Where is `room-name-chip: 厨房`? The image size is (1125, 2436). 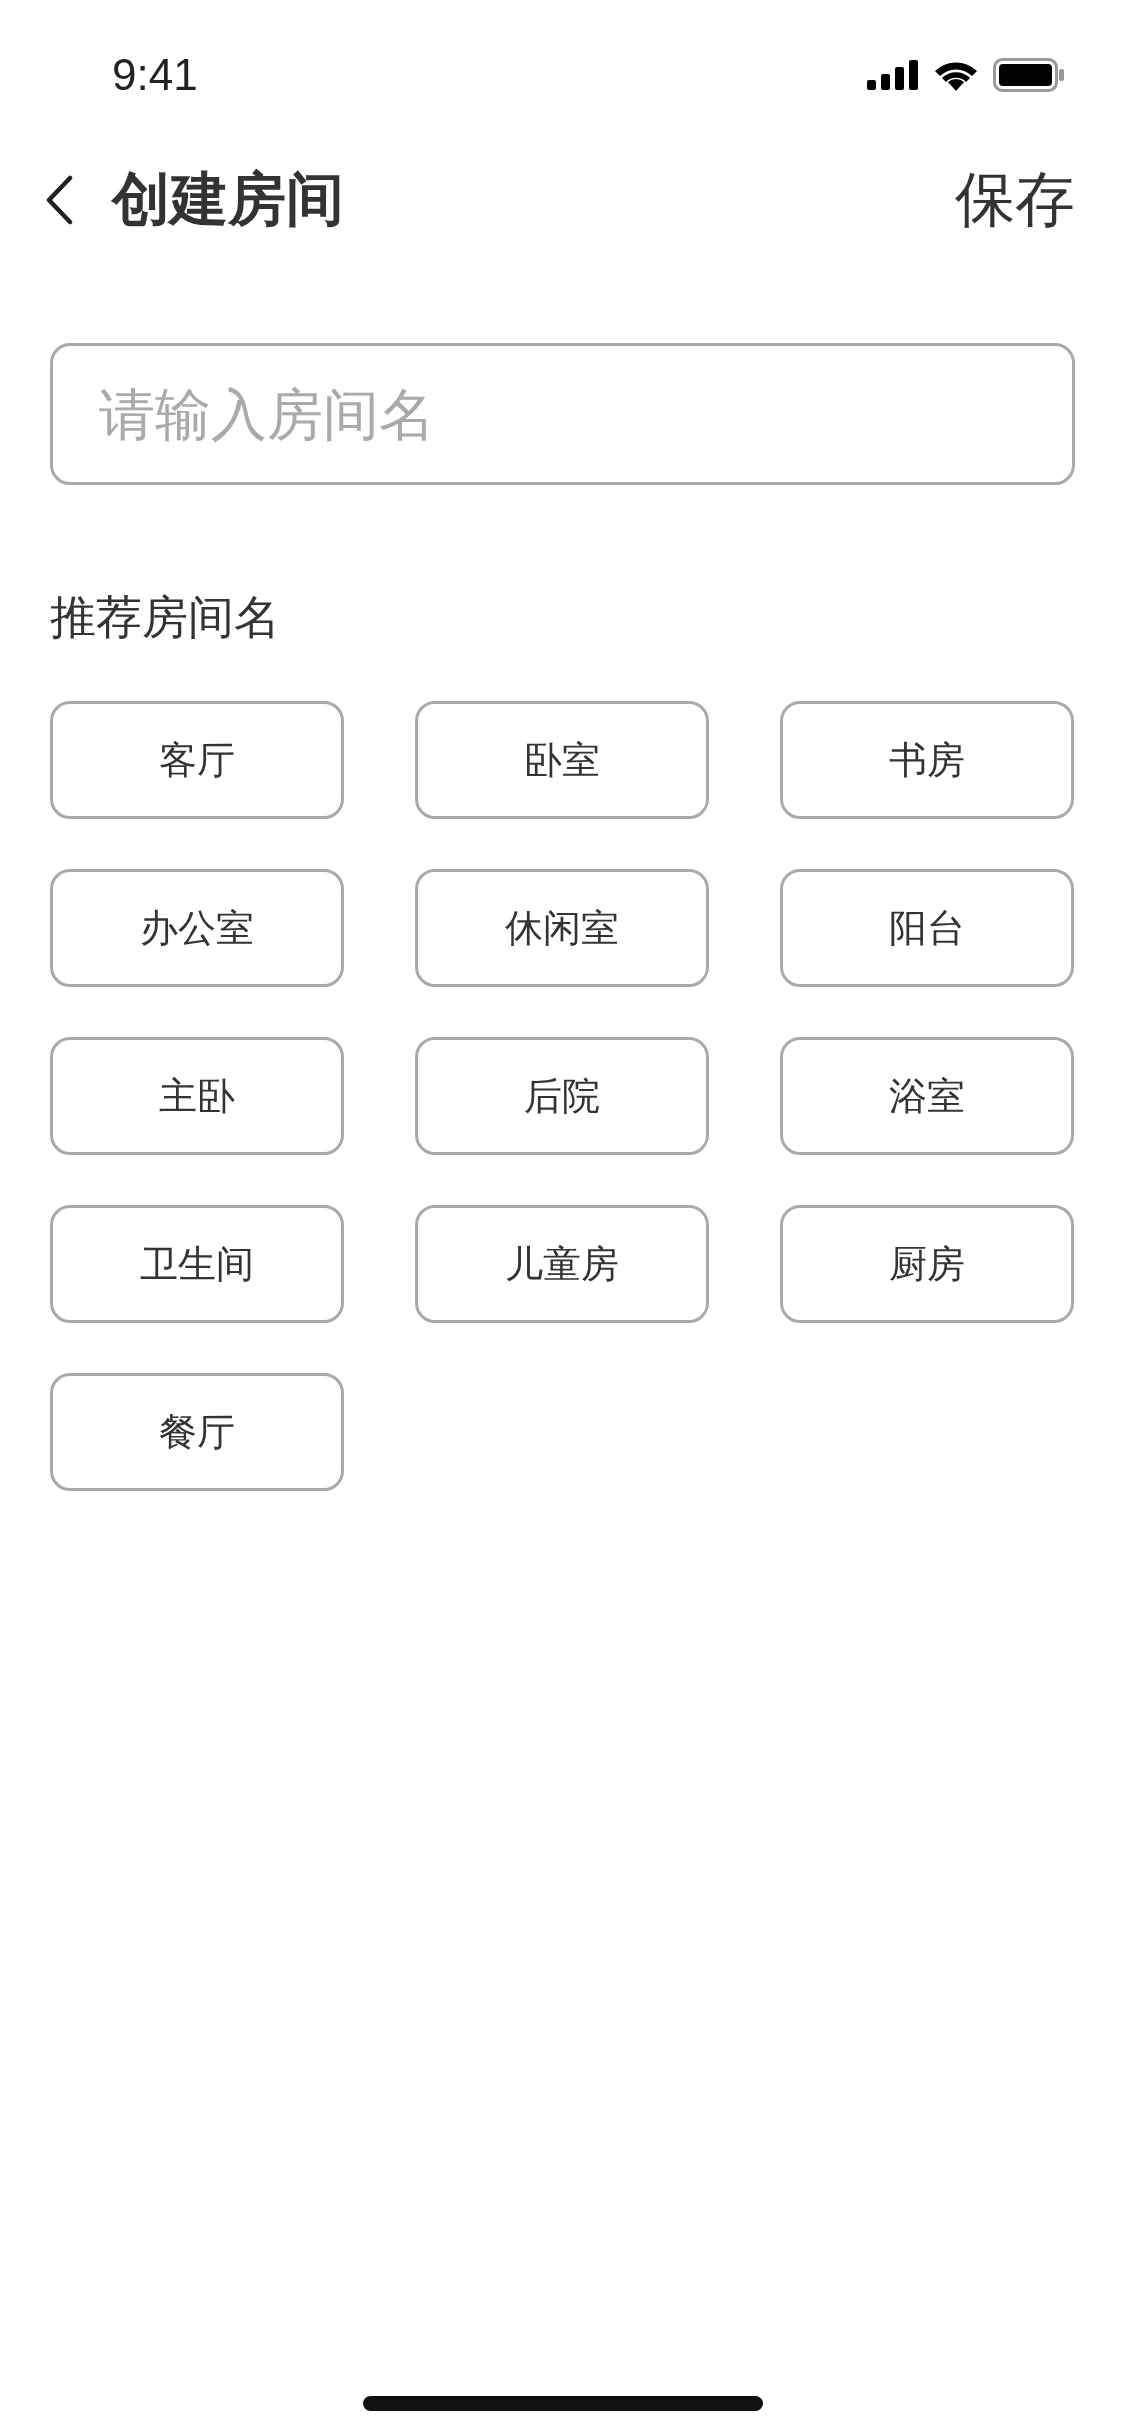
room-name-chip: 厨房 is located at coordinates (927, 1264).